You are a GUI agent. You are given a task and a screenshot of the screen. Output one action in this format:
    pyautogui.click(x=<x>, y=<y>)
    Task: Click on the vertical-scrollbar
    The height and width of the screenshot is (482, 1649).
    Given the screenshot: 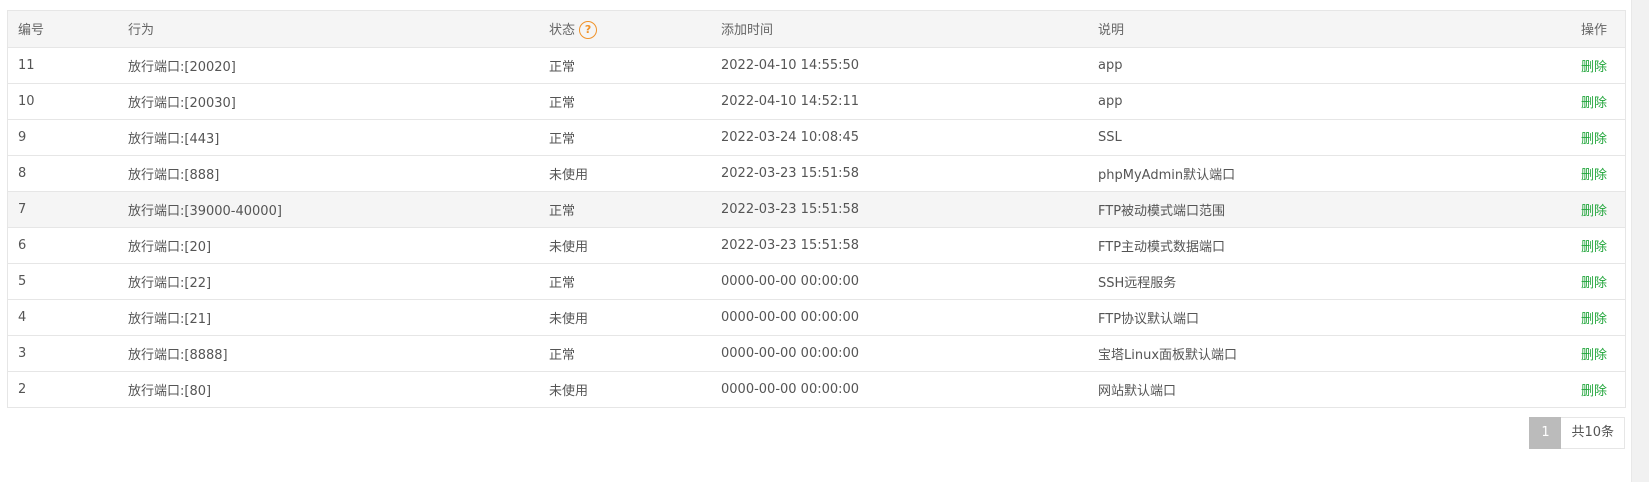 What is the action you would take?
    pyautogui.click(x=1640, y=241)
    